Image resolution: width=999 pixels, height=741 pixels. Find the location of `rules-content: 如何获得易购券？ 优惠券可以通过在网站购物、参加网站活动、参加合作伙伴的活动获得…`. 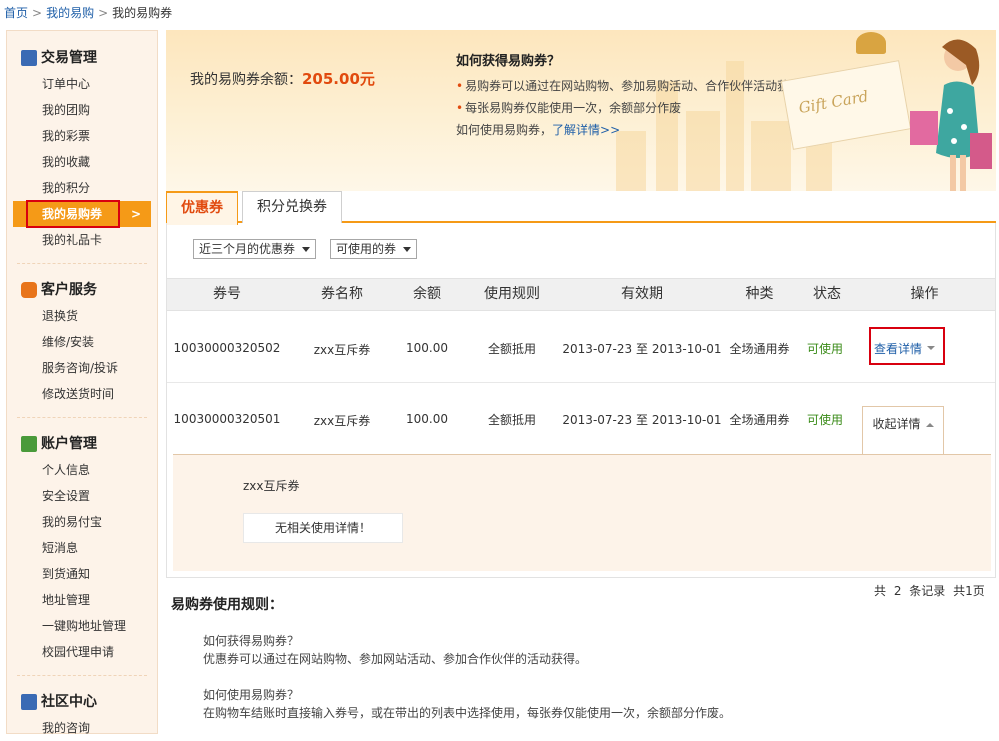

rules-content: 如何获得易购券？ 优惠券可以通过在网站购物、参加网站活动、参加合作伙伴的活动获得… is located at coordinates (467, 677).